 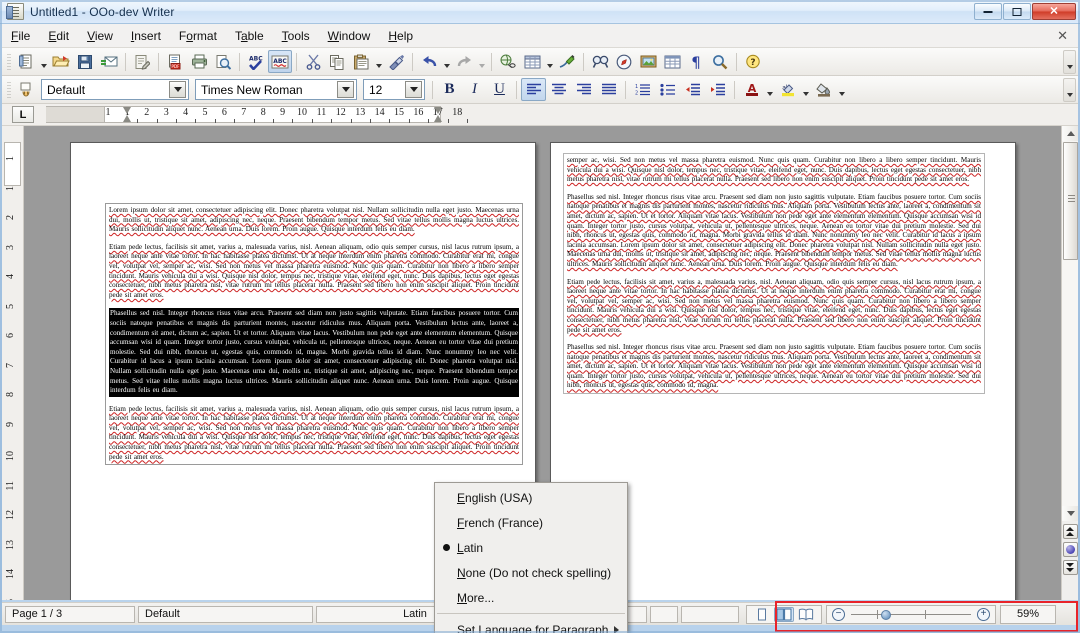 I want to click on save-icon, so click(x=85, y=61).